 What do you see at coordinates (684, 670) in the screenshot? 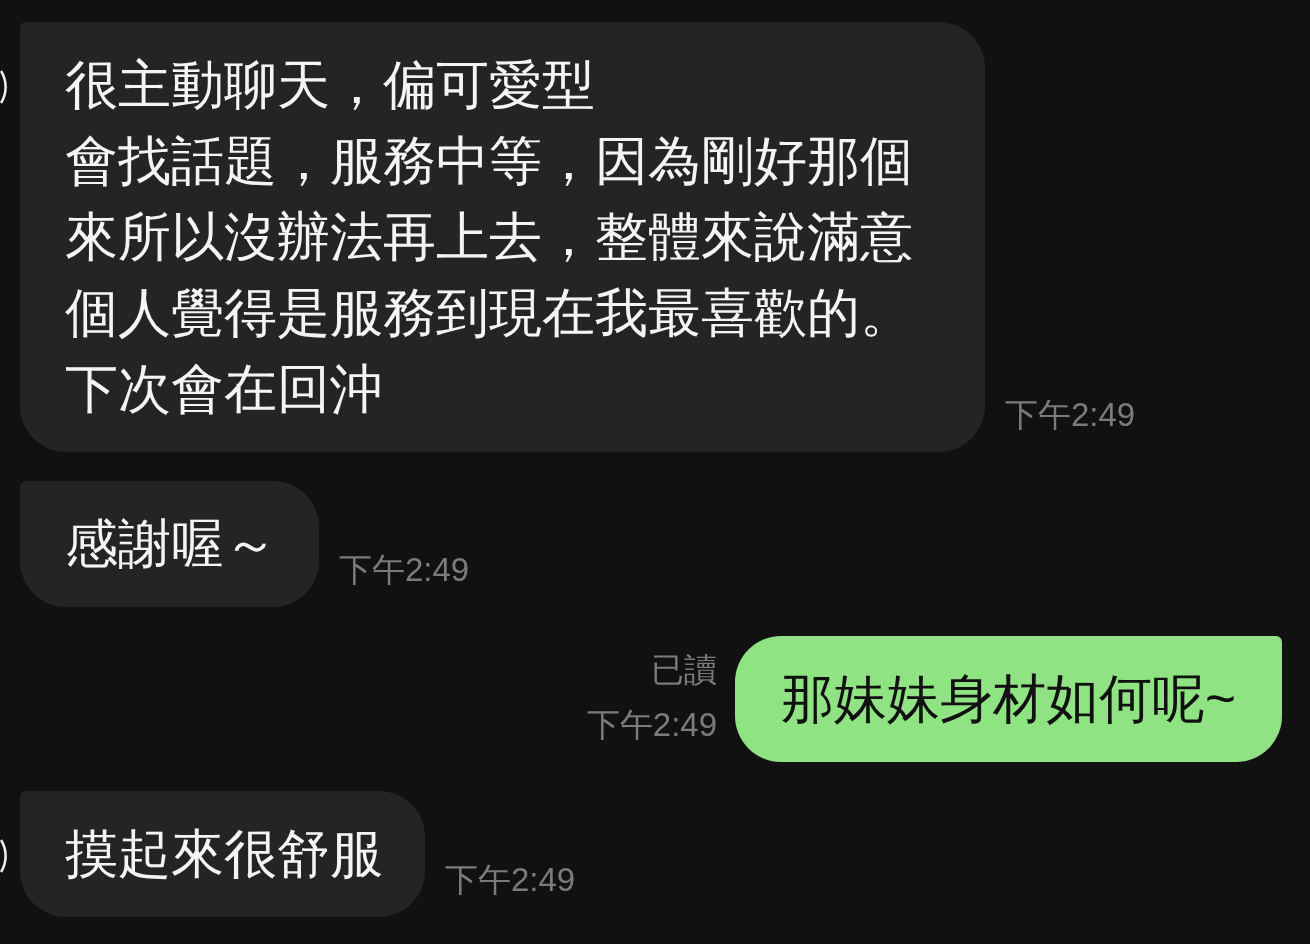
I see `read-receipt: 已讀` at bounding box center [684, 670].